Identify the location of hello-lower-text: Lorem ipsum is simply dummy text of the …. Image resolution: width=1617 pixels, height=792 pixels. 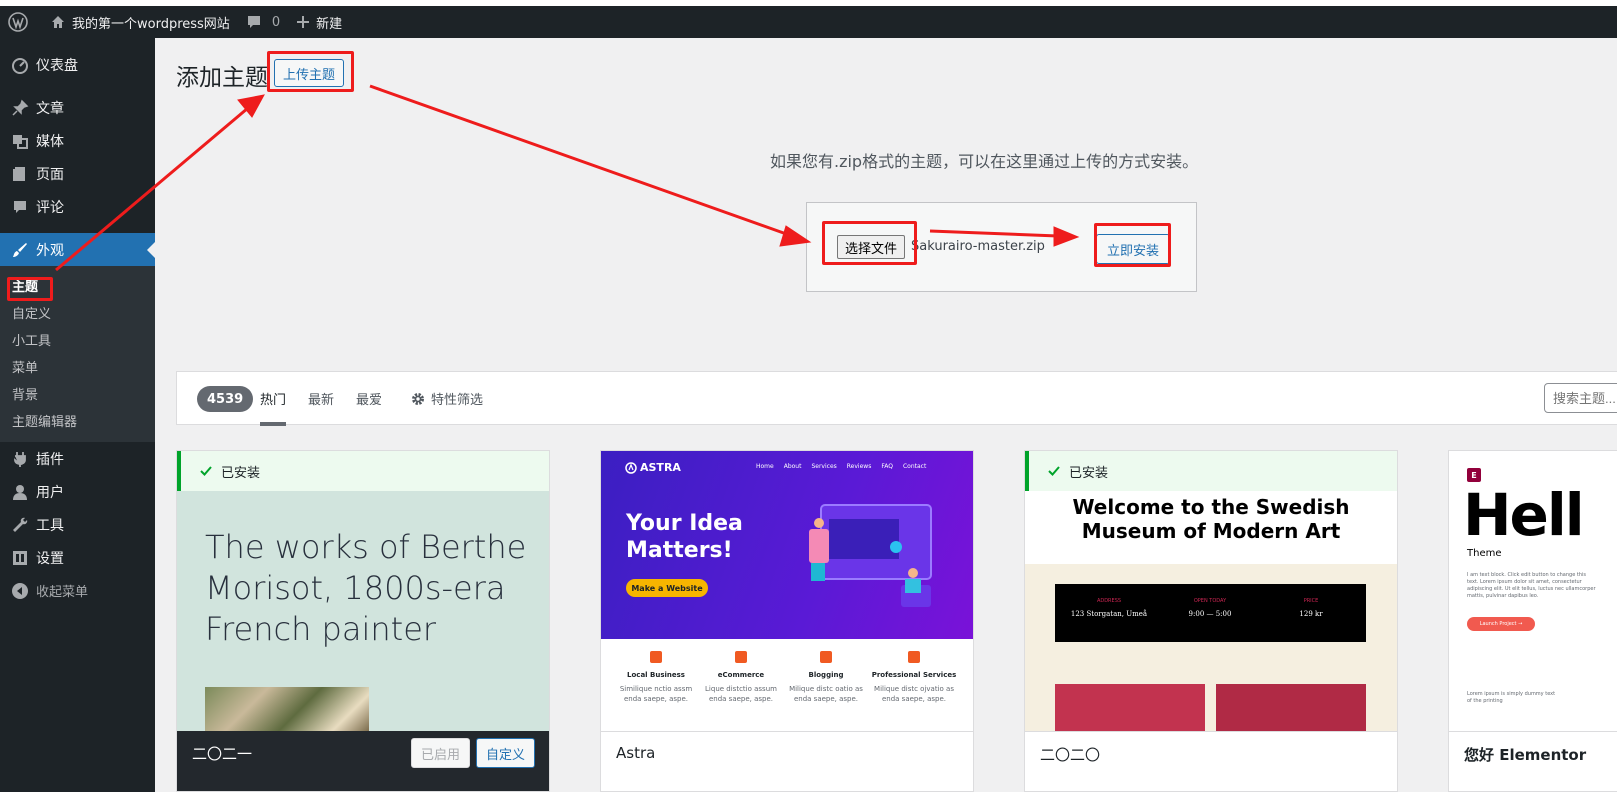
(1511, 697).